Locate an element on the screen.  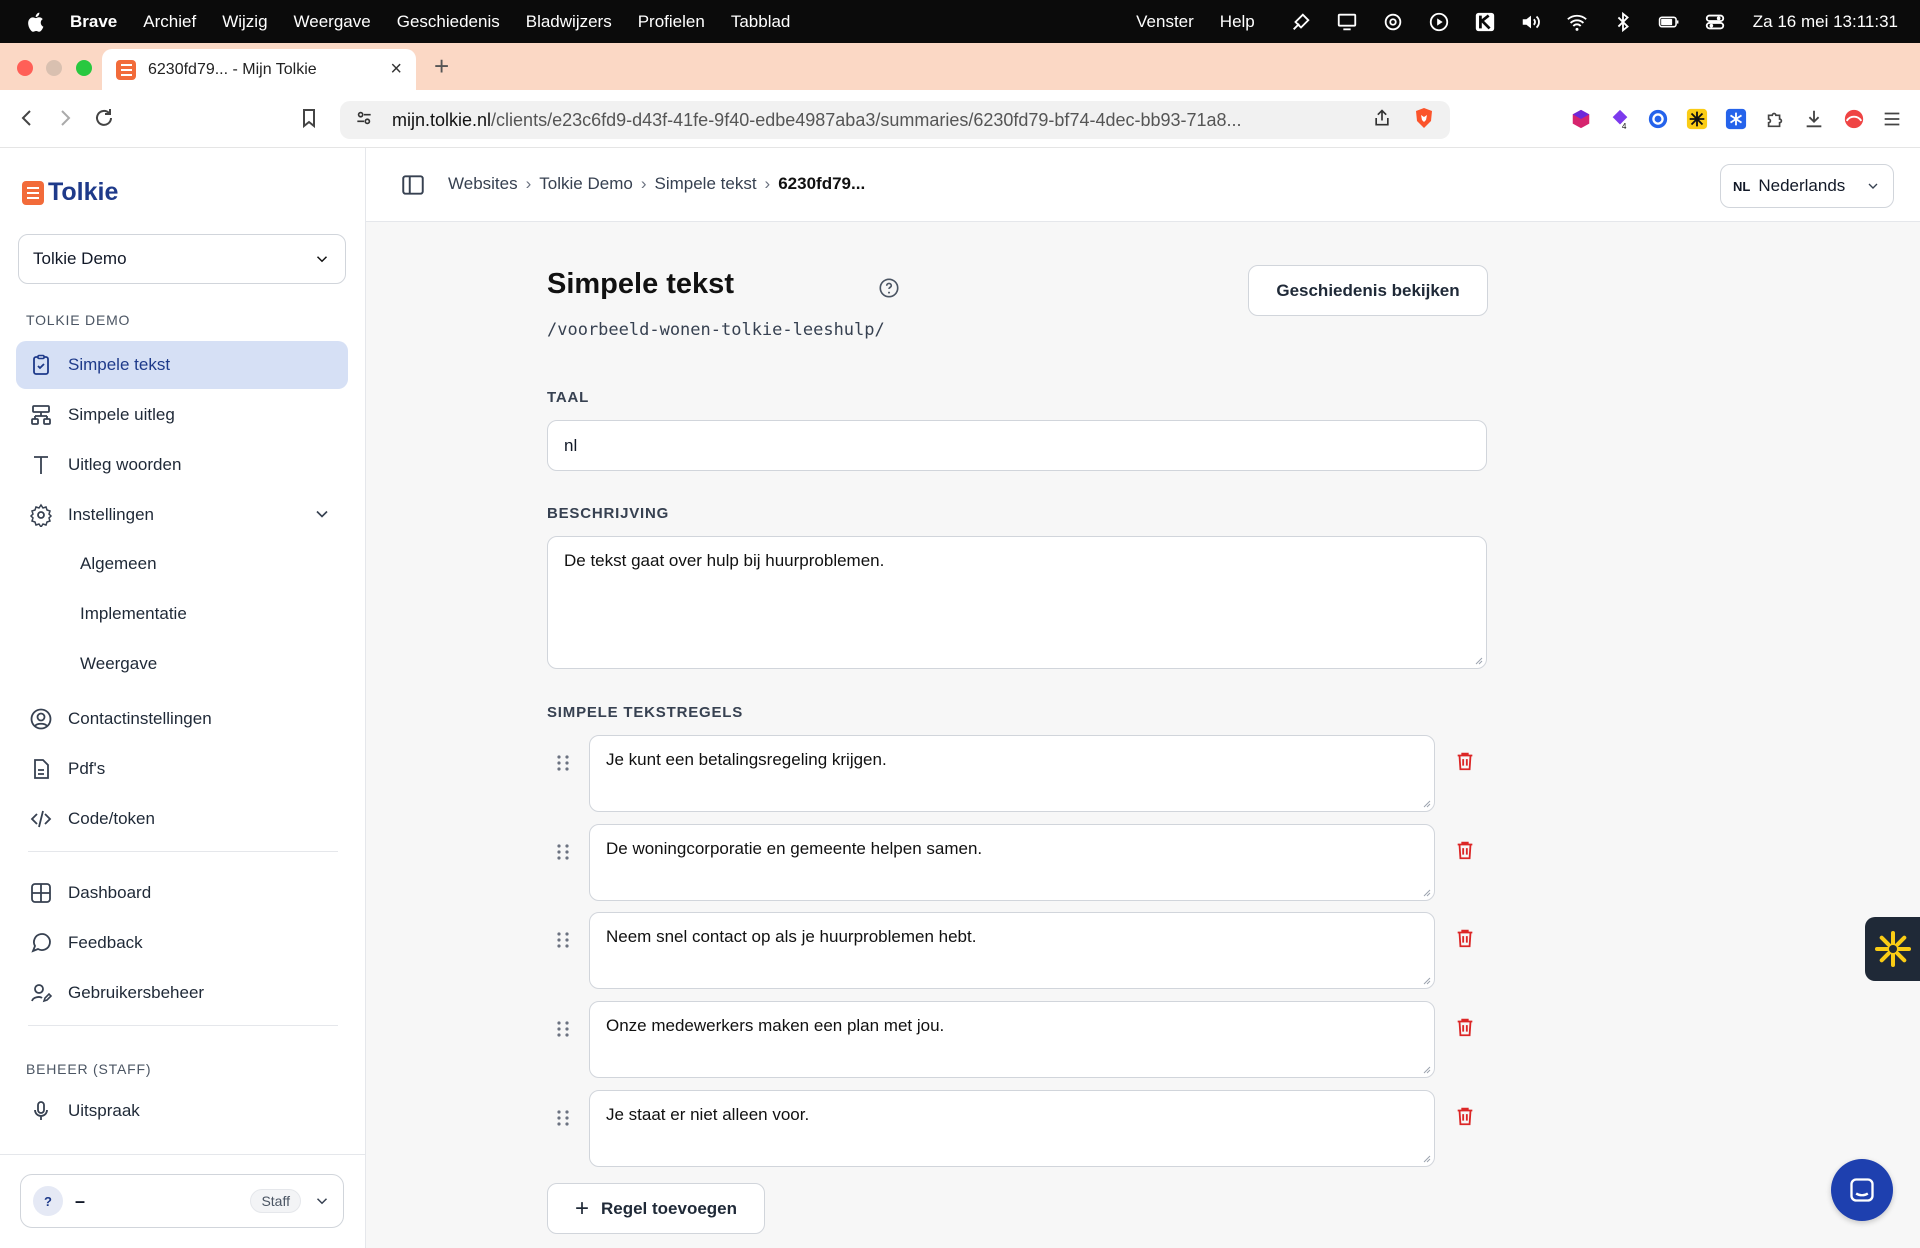
extension-hexagon-icon is located at coordinates (1581, 119).